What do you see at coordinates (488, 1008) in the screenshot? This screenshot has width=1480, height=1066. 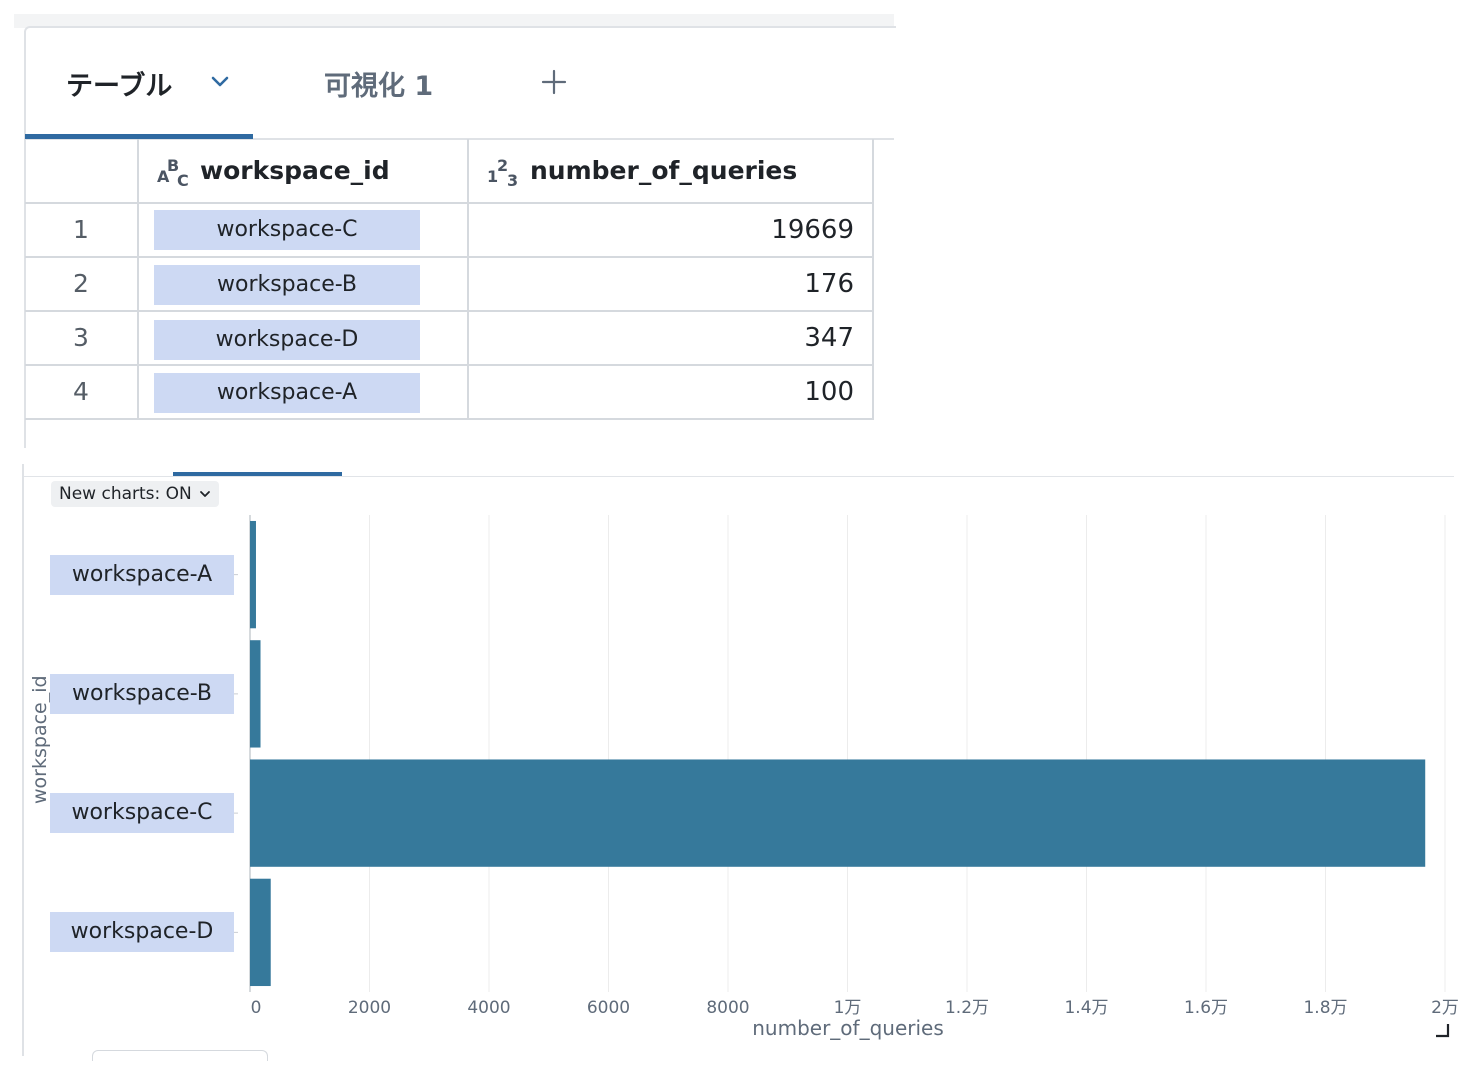 I see `x-tick-label: 4000` at bounding box center [488, 1008].